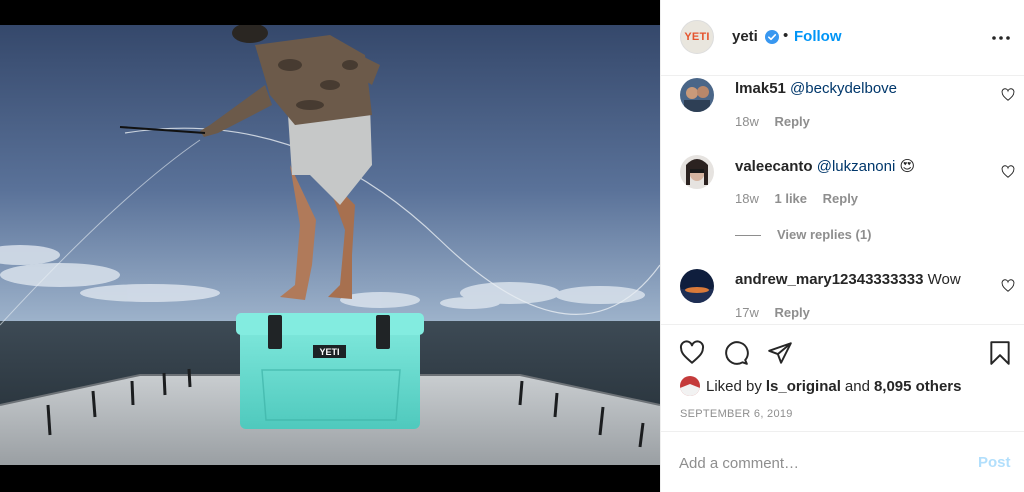 This screenshot has height=492, width=1024. Describe the element at coordinates (736, 414) in the screenshot. I see `post-date: SEPTEMBER 6, 2019` at that location.